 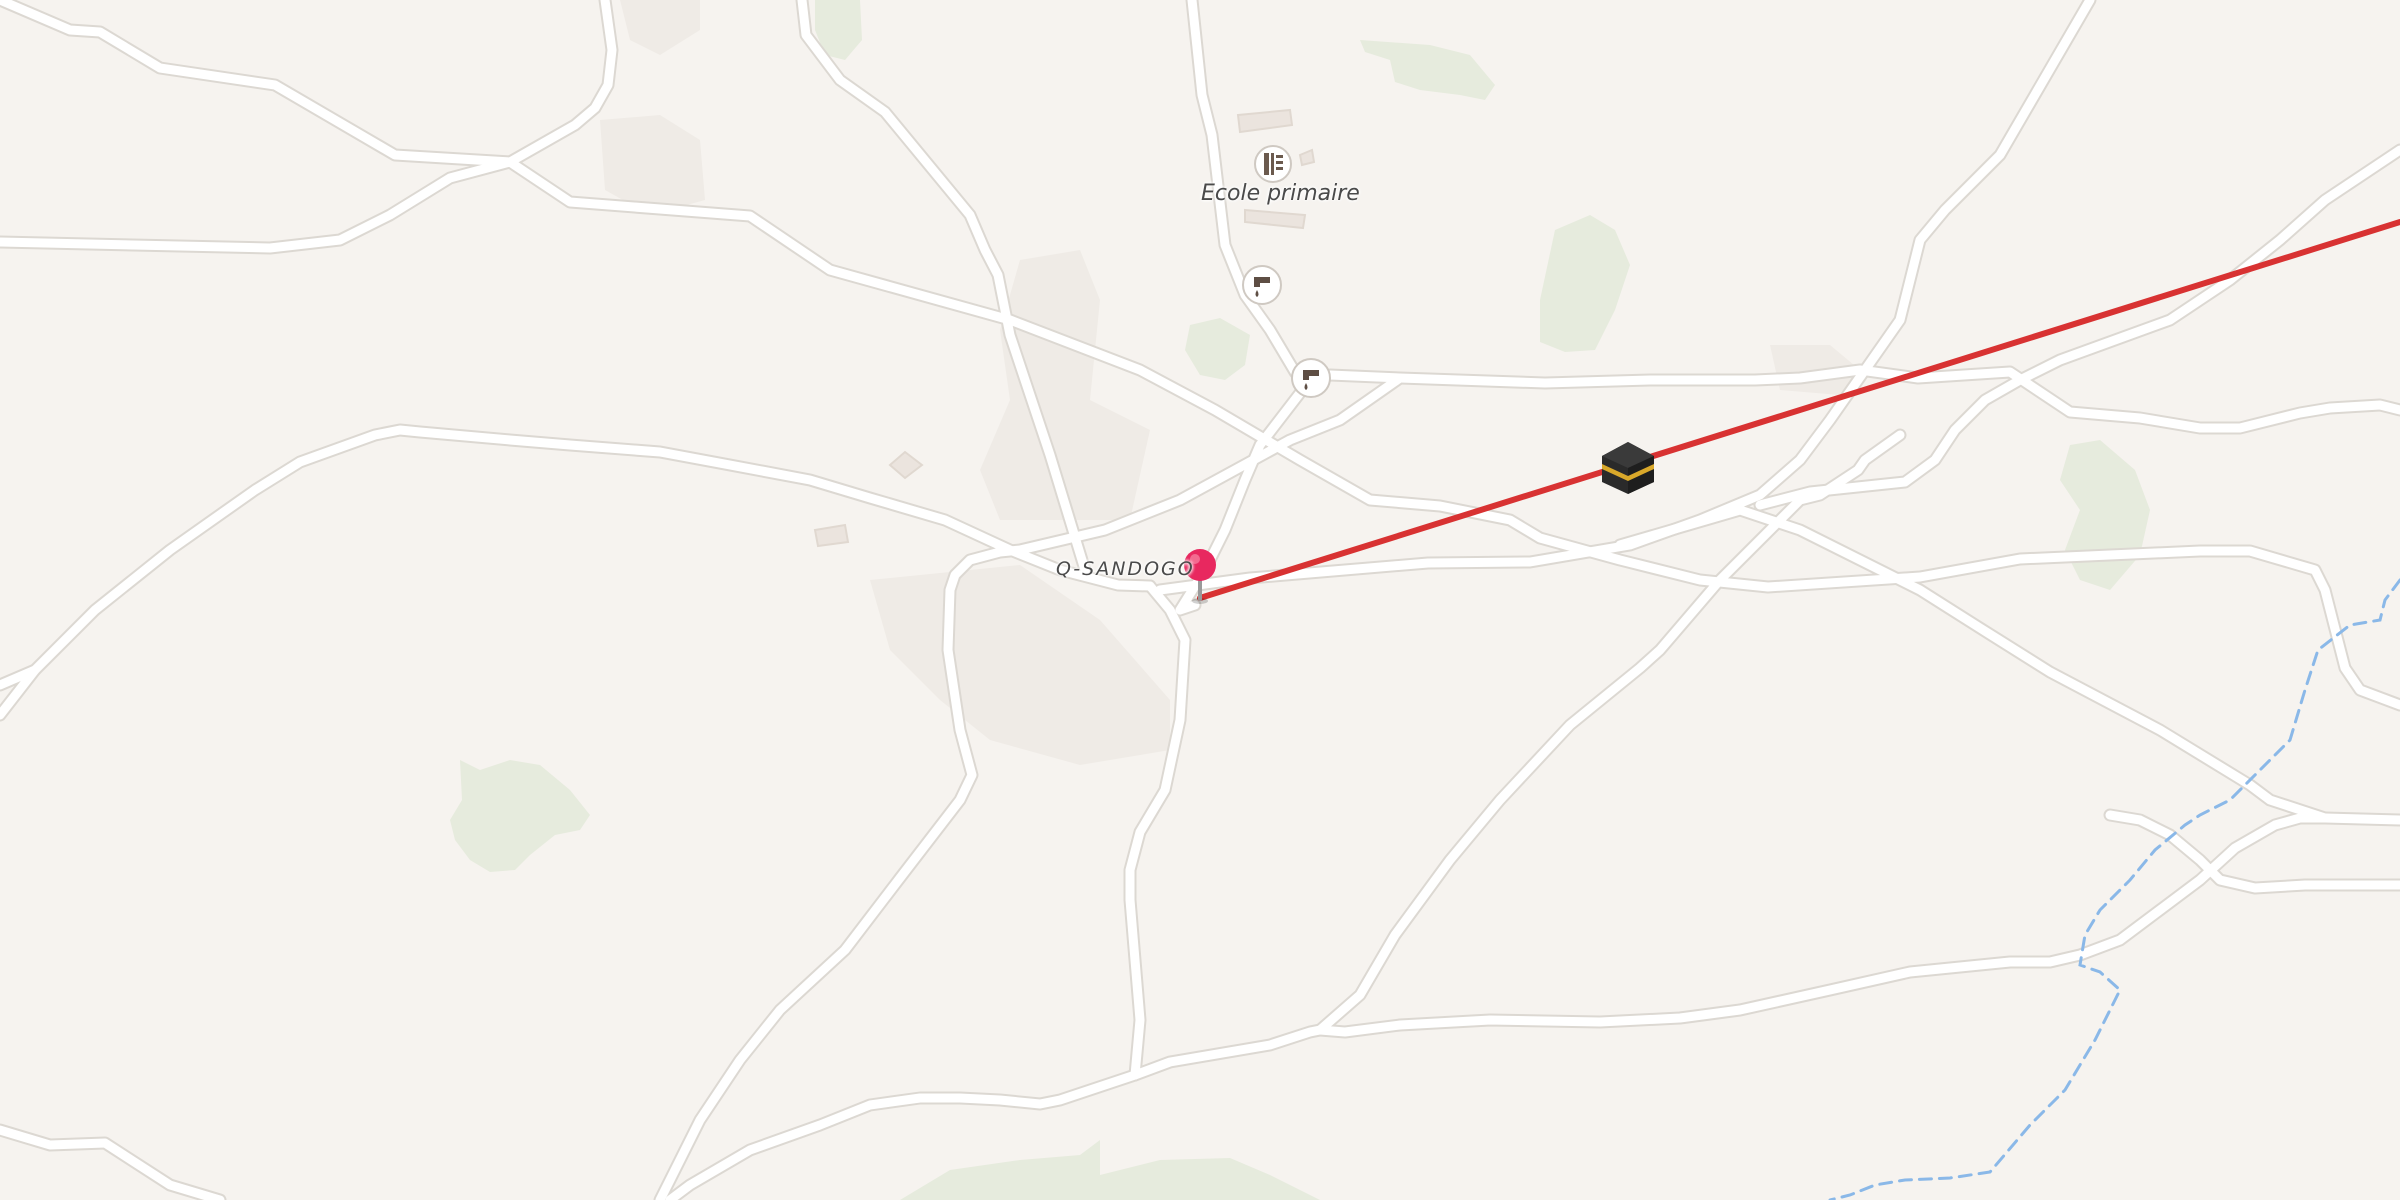 I want to click on kaaba-icon, so click(x=1628, y=468).